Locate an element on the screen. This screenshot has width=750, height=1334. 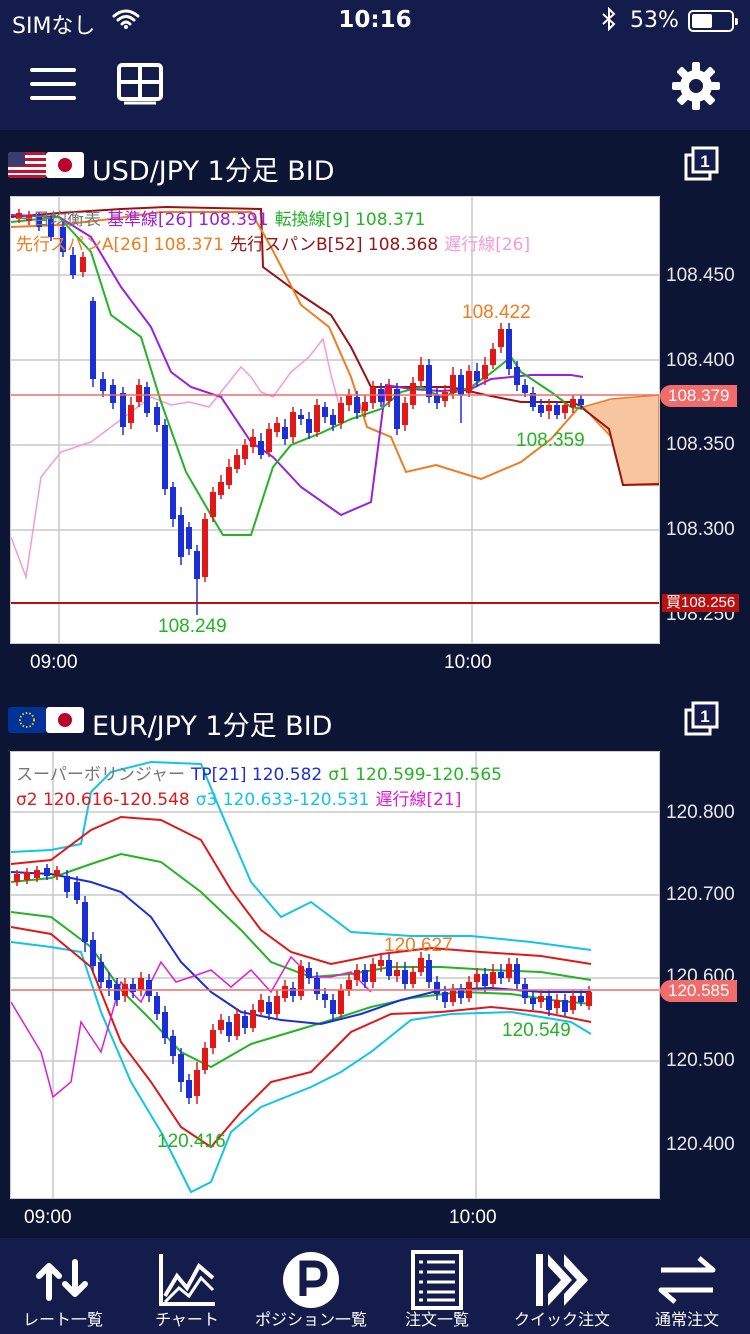
exchange-icon is located at coordinates (687, 1280).